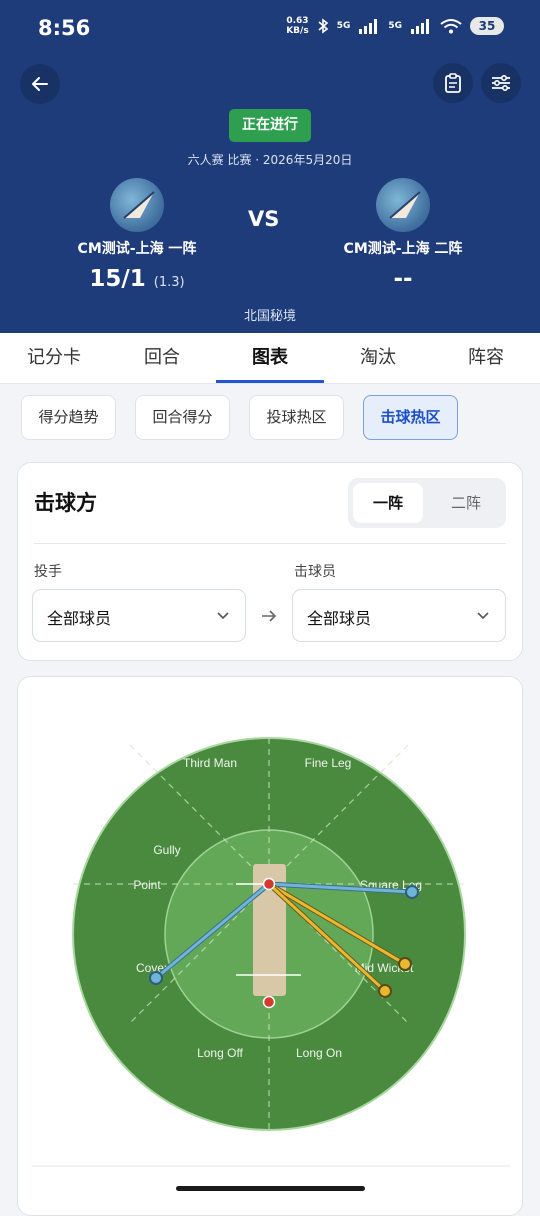 Image resolution: width=540 pixels, height=1216 pixels. Describe the element at coordinates (182, 417) in the screenshot. I see `subtab-over-runs: 回合得分` at that location.